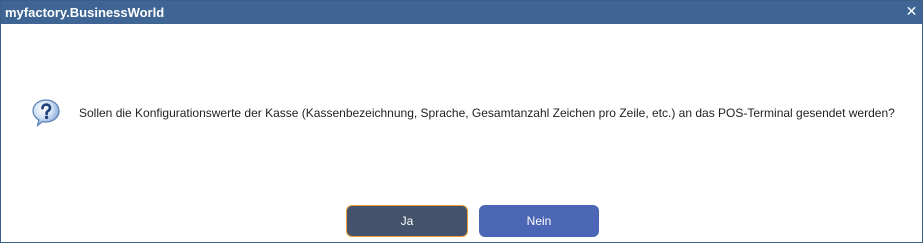  I want to click on title-bar: myfactory.BusinessWorld ✕, so click(461, 12).